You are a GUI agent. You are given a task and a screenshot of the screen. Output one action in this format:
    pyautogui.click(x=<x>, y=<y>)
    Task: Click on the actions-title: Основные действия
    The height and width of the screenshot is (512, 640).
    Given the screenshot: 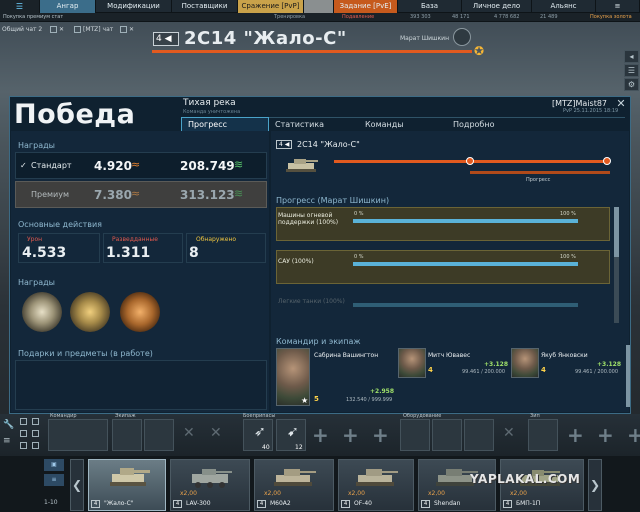 What is the action you would take?
    pyautogui.click(x=60, y=224)
    